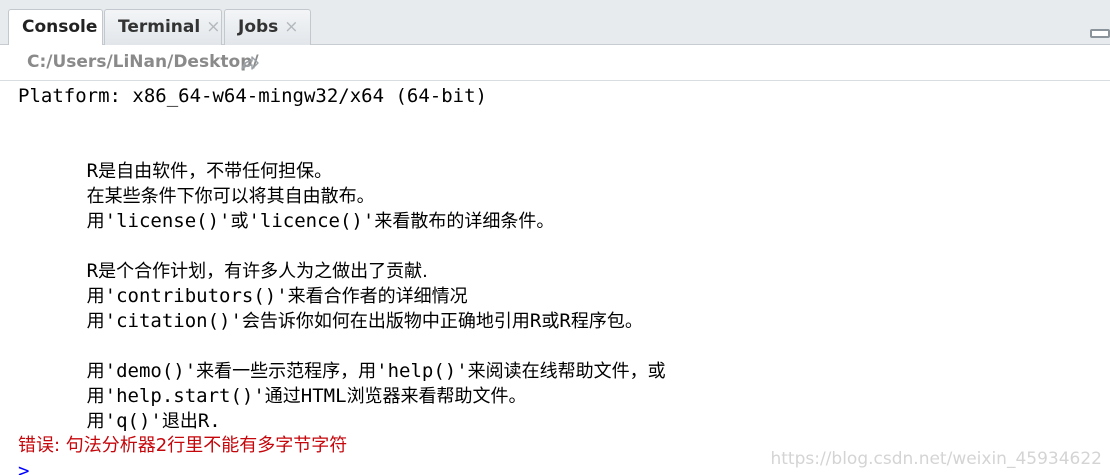  I want to click on minimize-pane-icon, so click(1100, 33).